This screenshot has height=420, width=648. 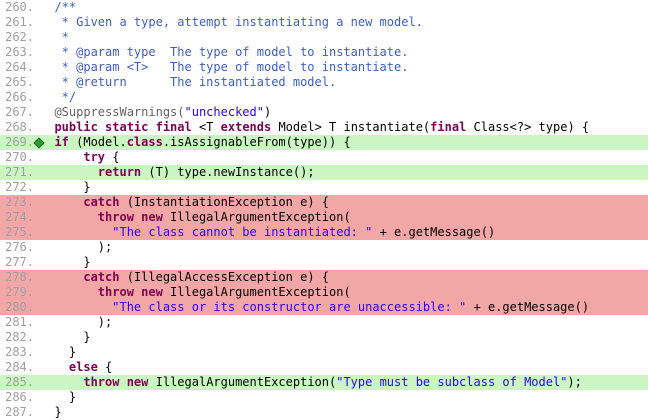 I want to click on code-text: */, so click(x=344, y=97).